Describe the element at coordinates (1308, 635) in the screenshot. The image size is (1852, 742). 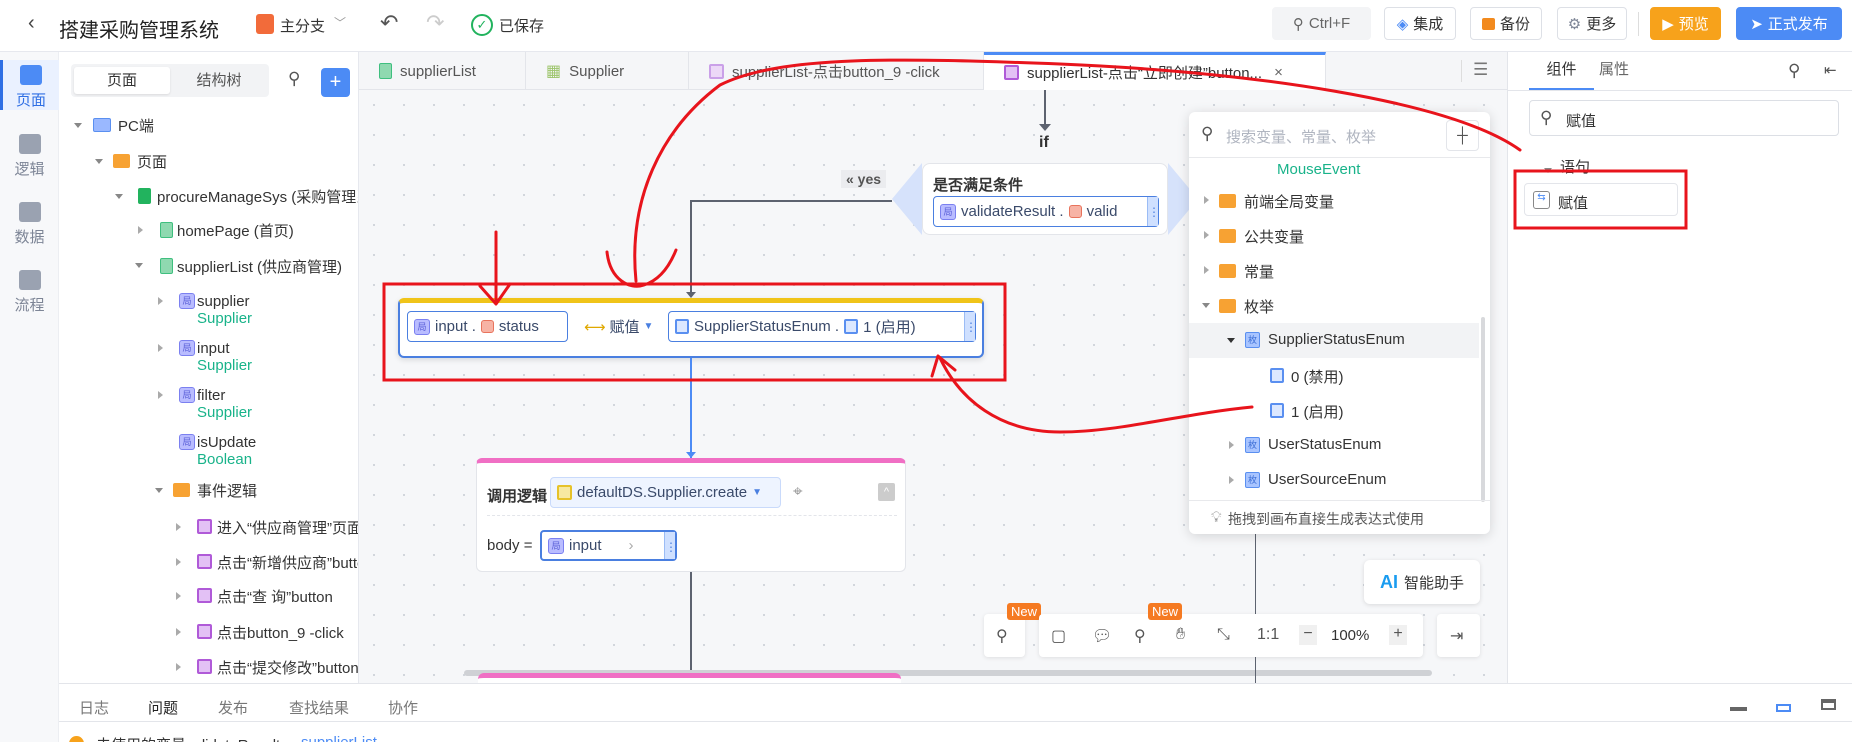
I see `zoom-out-button: −` at that location.